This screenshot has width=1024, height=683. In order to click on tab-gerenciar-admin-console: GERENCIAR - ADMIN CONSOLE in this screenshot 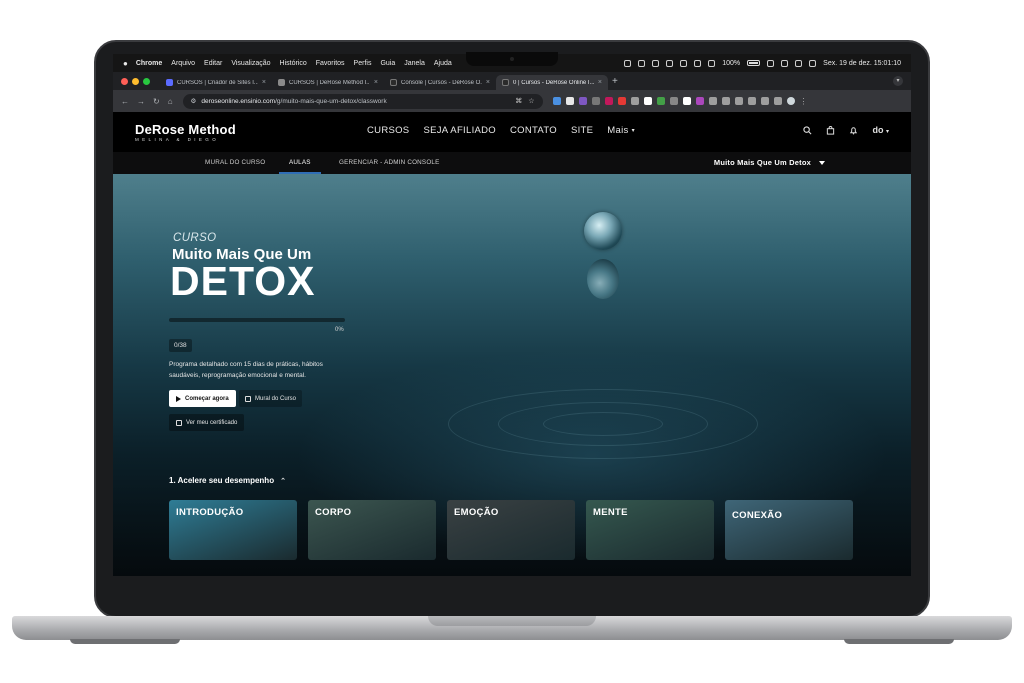, I will do `click(389, 163)`.